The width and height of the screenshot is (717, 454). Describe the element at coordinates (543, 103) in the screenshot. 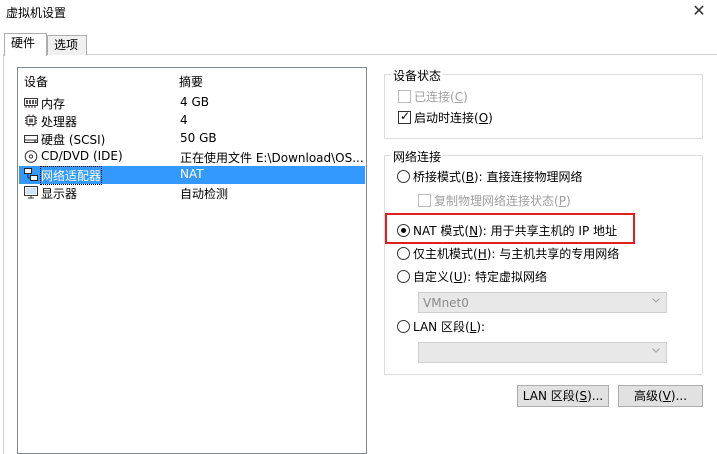

I see `device-status-group: 设备状态` at that location.